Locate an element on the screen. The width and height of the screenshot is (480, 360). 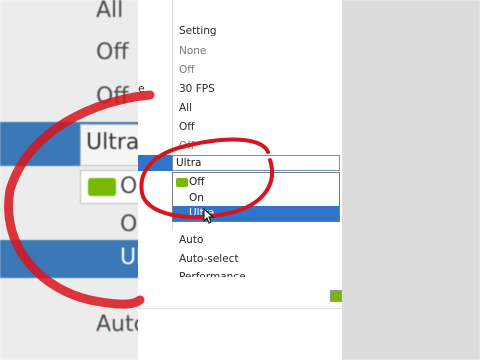
setting-combo-box: Ultra is located at coordinates (256, 163).